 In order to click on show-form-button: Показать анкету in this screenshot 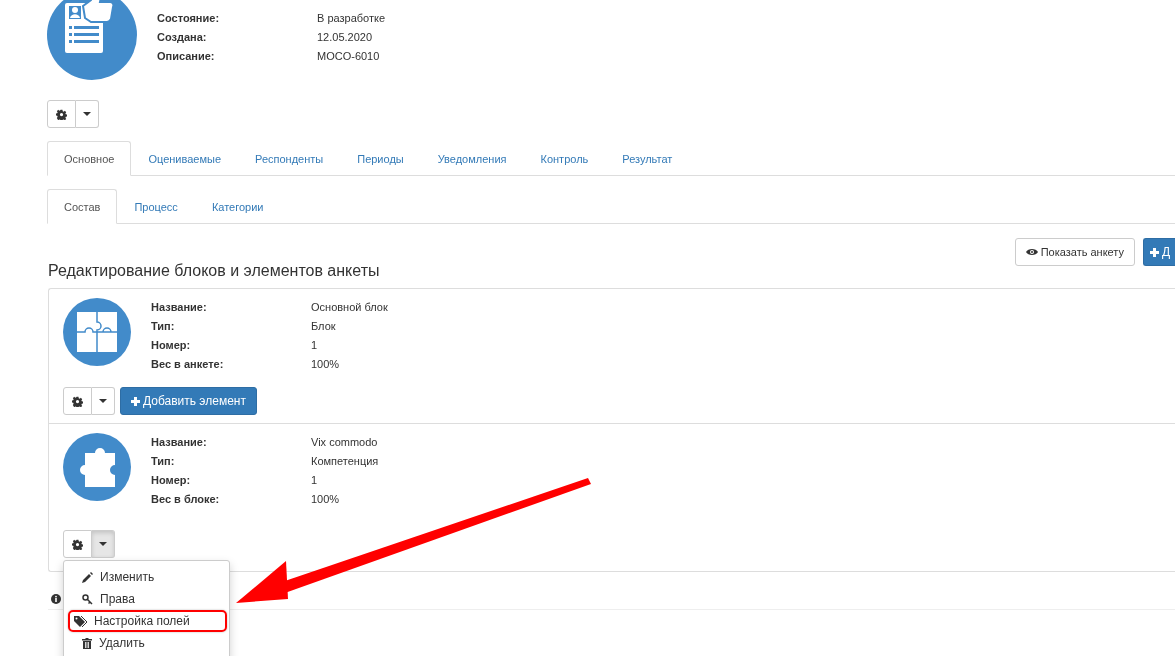, I will do `click(1074, 252)`.